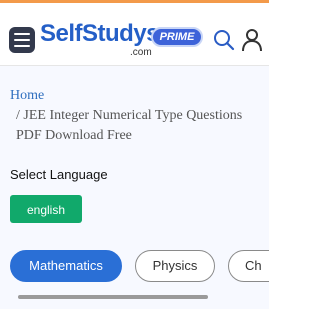 This screenshot has width=320, height=309. Describe the element at coordinates (46, 209) in the screenshot. I see `language-button: english` at that location.